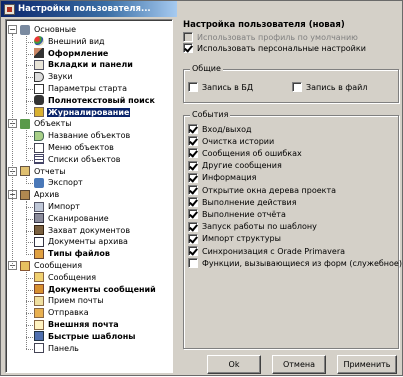  Describe the element at coordinates (47, 195) in the screenshot. I see `tree-item-label: Архив` at that location.